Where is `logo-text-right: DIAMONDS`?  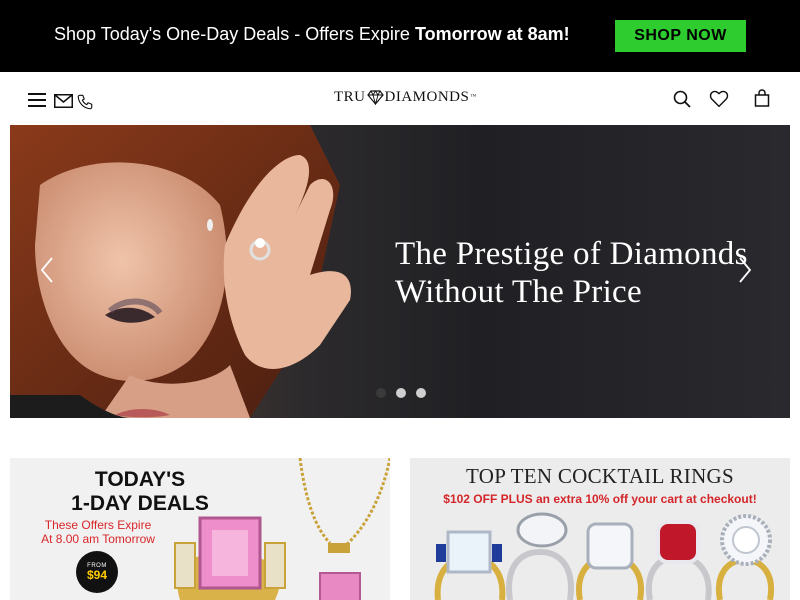
logo-text-right: DIAMONDS is located at coordinates (427, 96).